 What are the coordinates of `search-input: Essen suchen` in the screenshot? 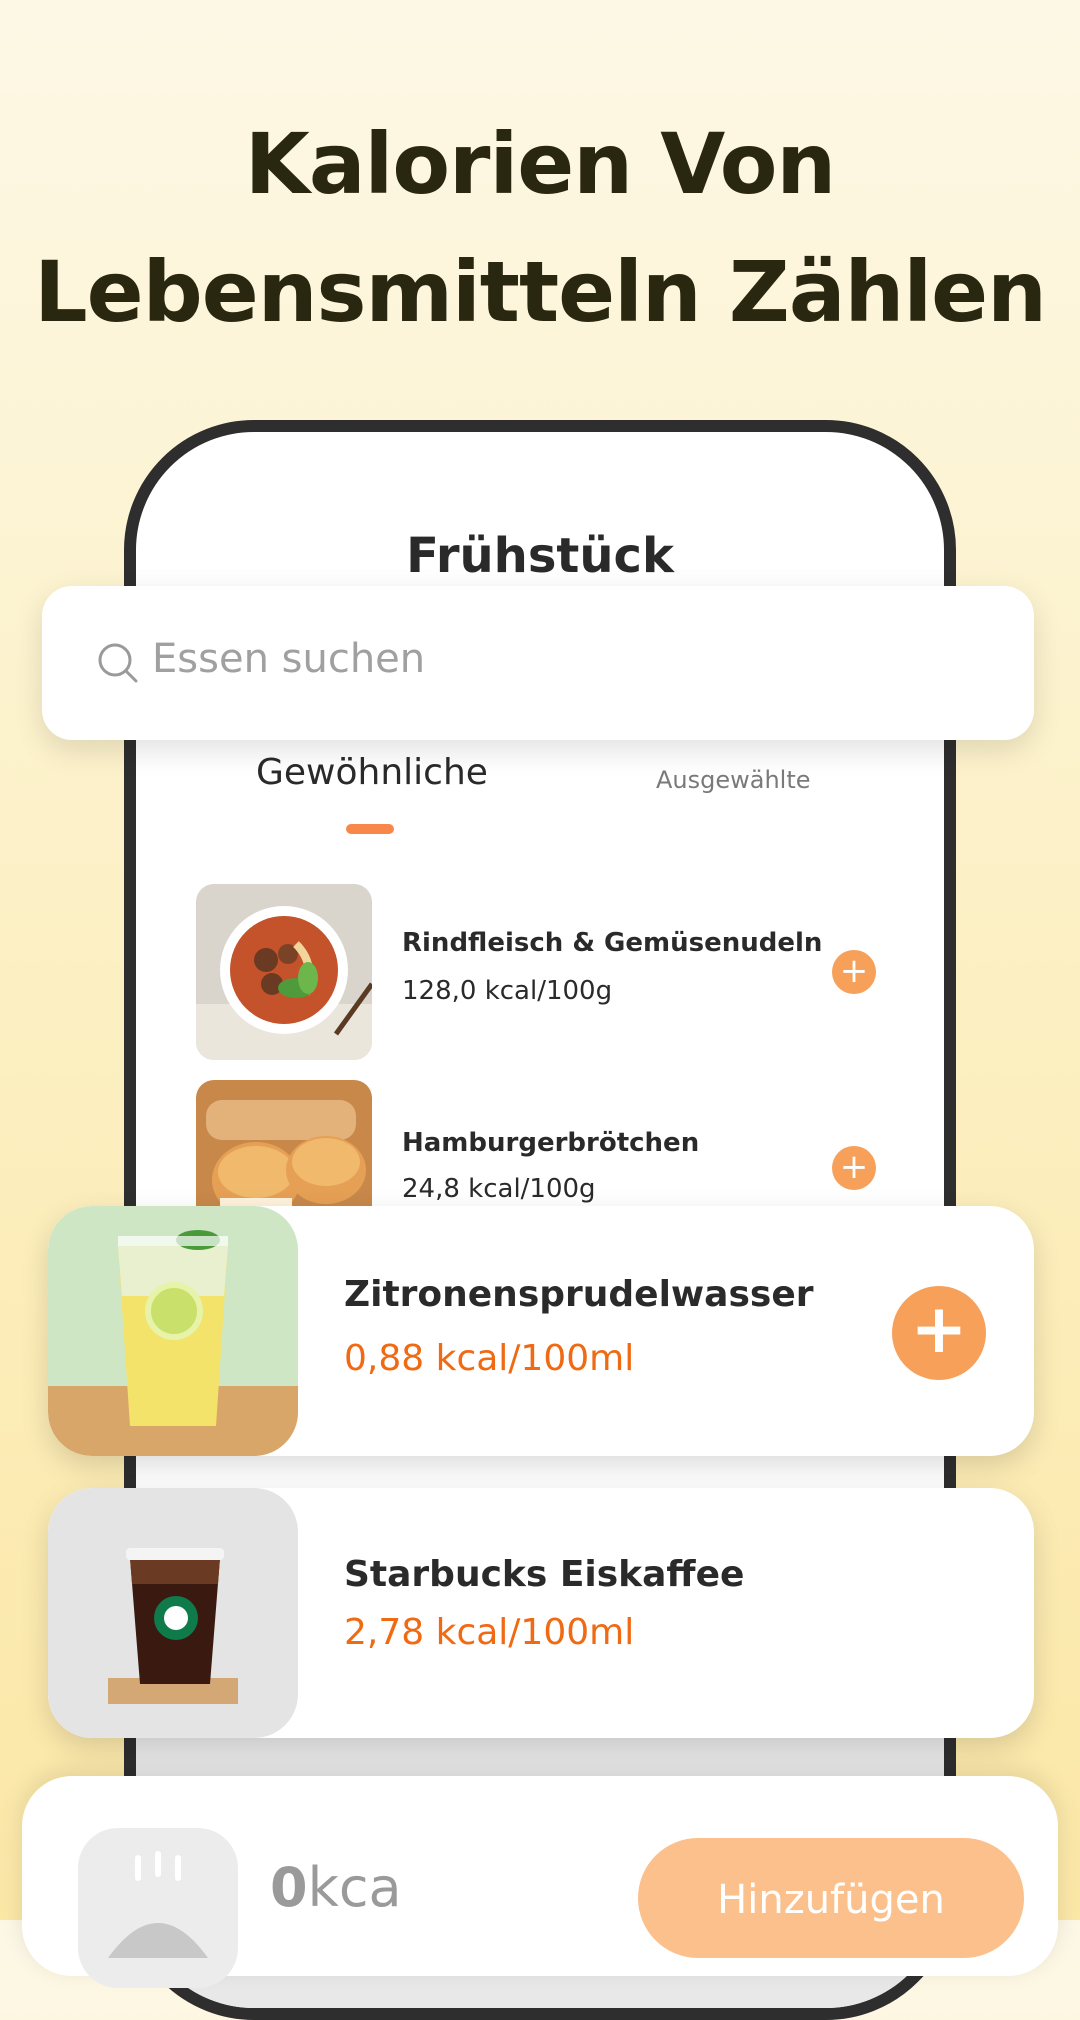 It's located at (288, 659).